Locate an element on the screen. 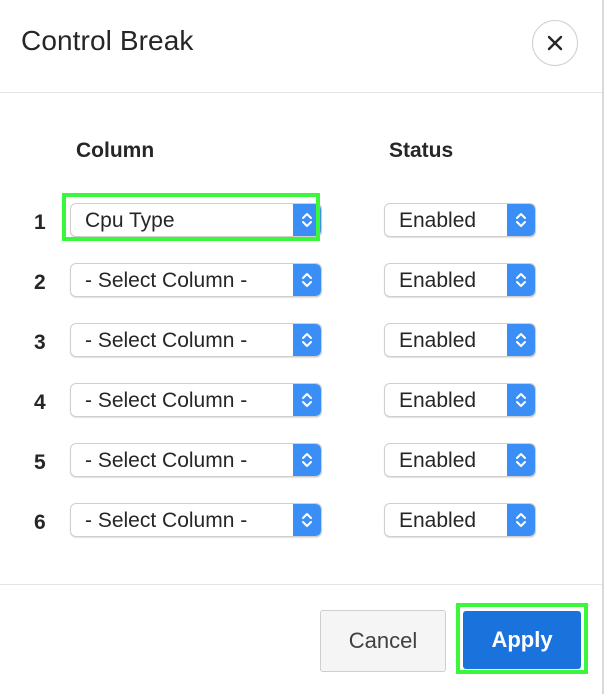 This screenshot has width=606, height=694. row-number: 6 is located at coordinates (40, 522).